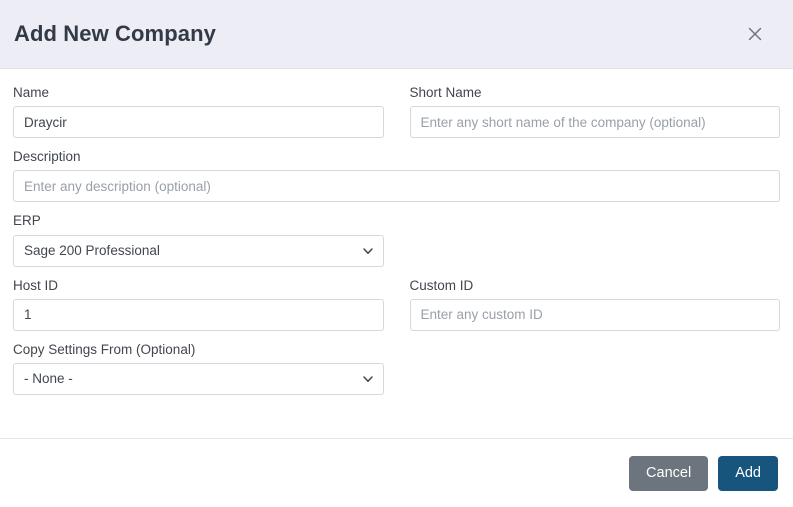 The height and width of the screenshot is (507, 793). What do you see at coordinates (104, 349) in the screenshot?
I see `copy-settings-from-label: Copy Settings From (Optional)` at bounding box center [104, 349].